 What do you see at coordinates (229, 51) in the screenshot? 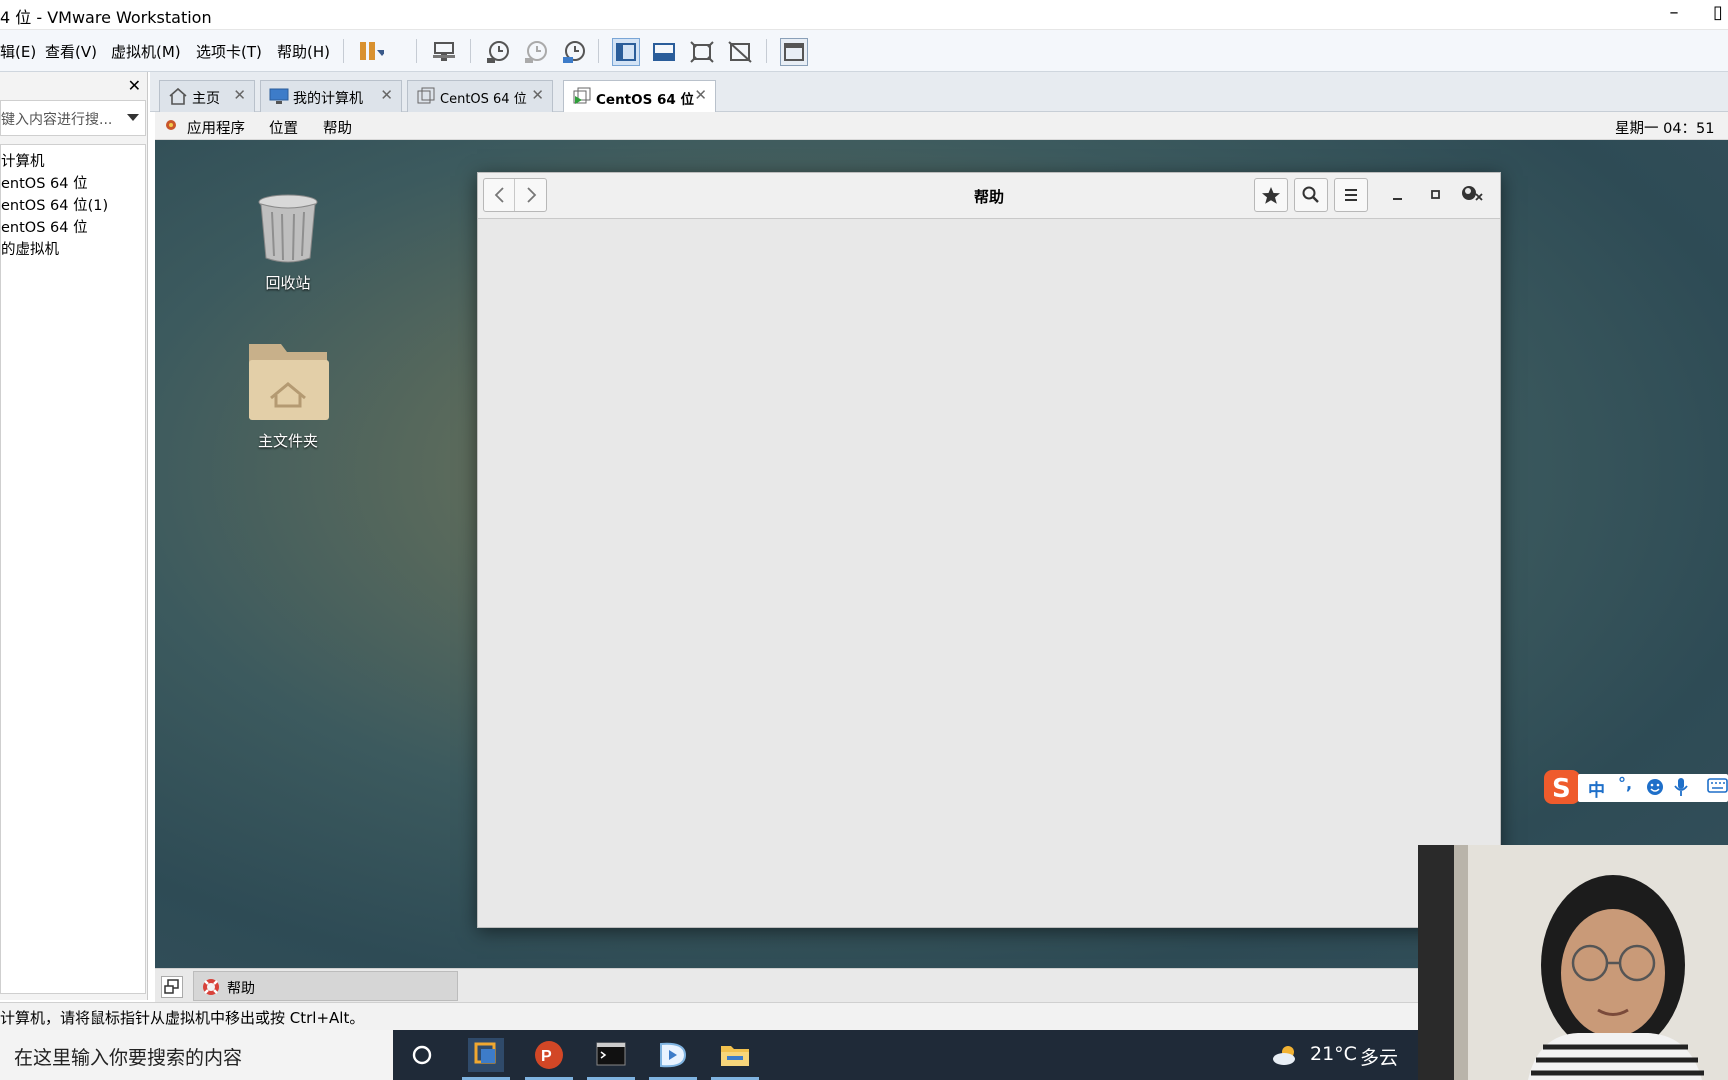
I see `menu-tabs: 选项卡(T)` at bounding box center [229, 51].